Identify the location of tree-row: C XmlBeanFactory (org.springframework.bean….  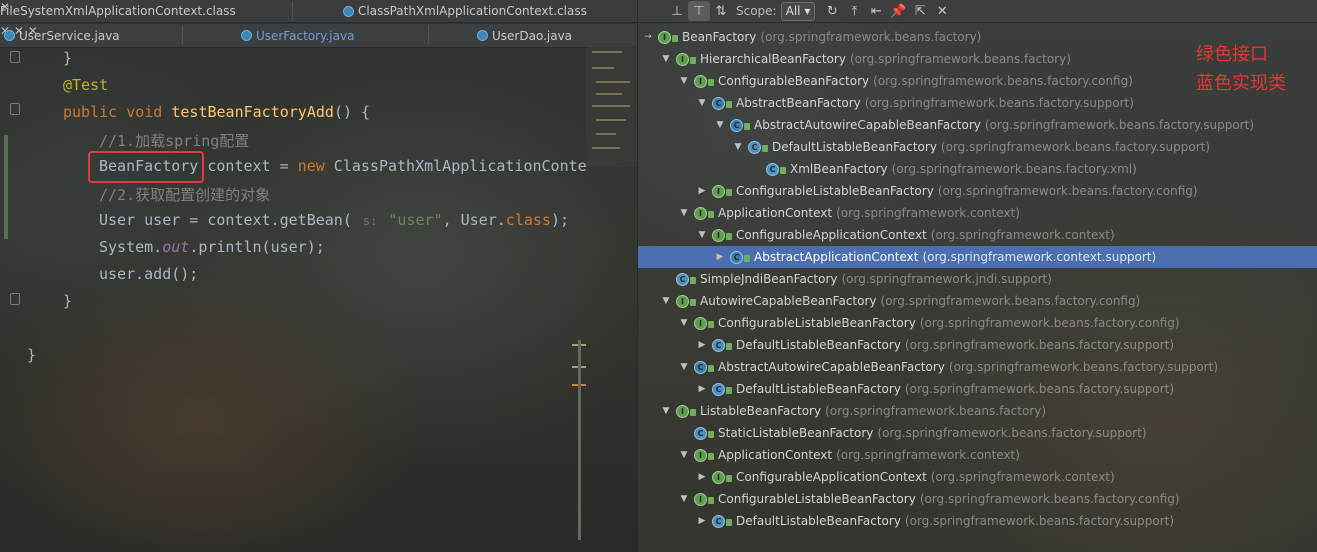
(977, 169).